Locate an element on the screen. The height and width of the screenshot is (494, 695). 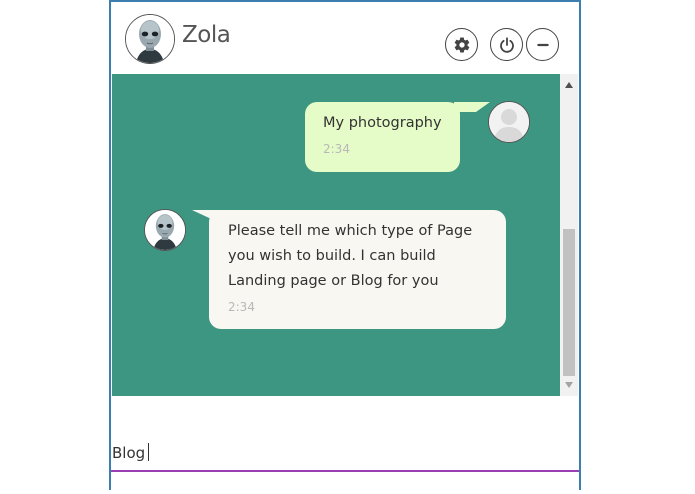
user-message-time: 2:34 is located at coordinates (336, 149).